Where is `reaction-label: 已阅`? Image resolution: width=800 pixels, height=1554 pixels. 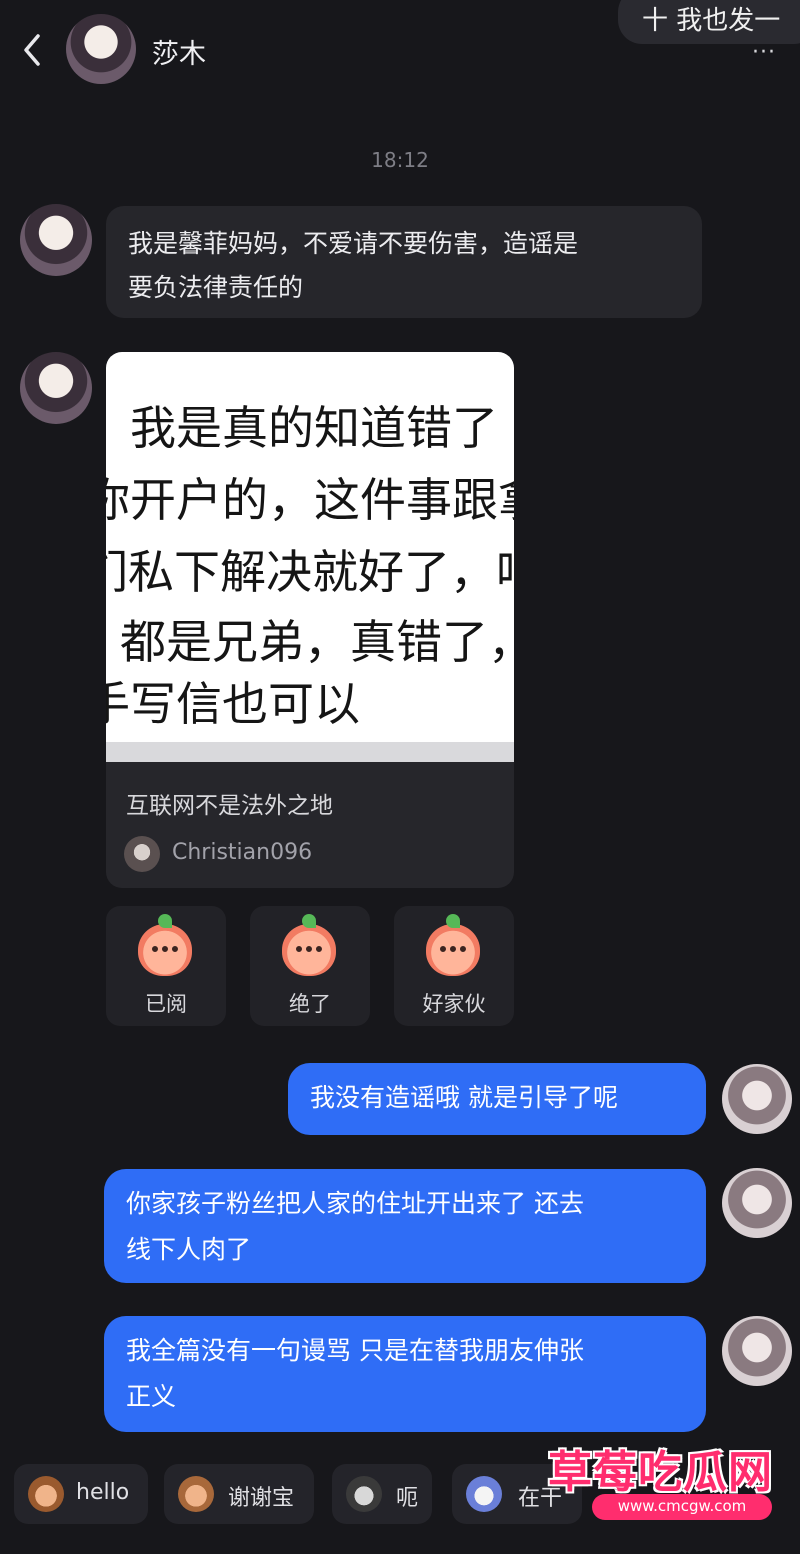
reaction-label: 已阅 is located at coordinates (166, 1004).